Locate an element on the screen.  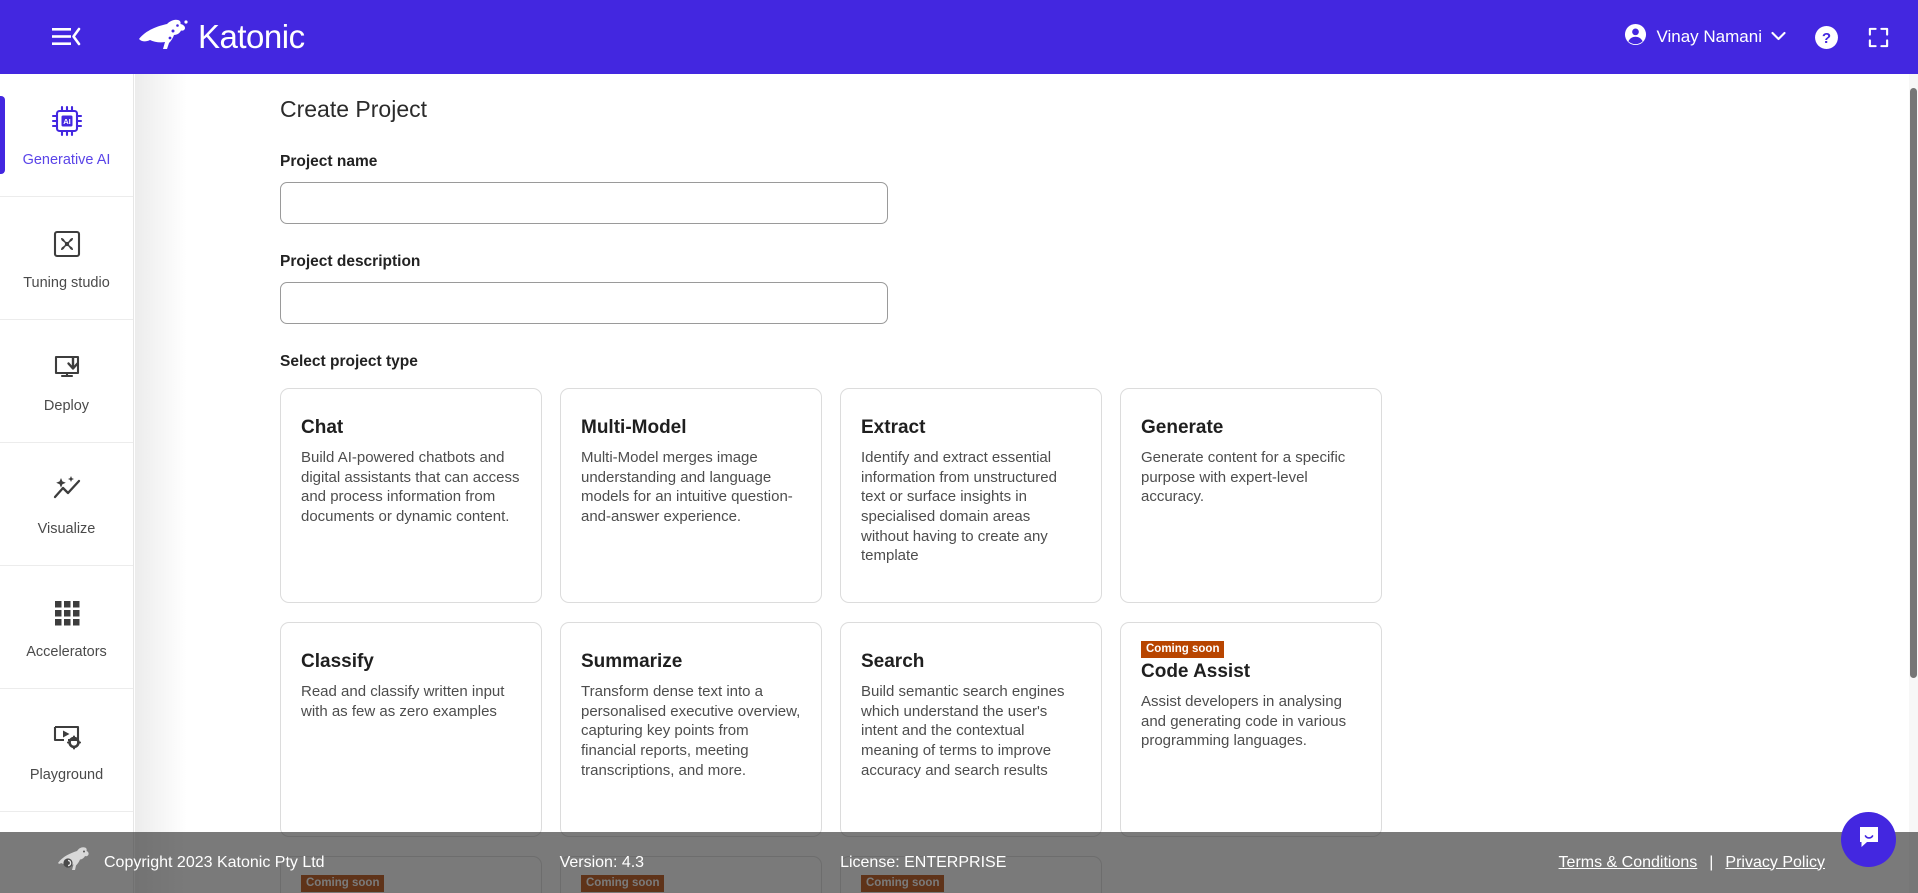
footer-meta: Version: 4.3 License: ENTERPRISE is located at coordinates (783, 863).